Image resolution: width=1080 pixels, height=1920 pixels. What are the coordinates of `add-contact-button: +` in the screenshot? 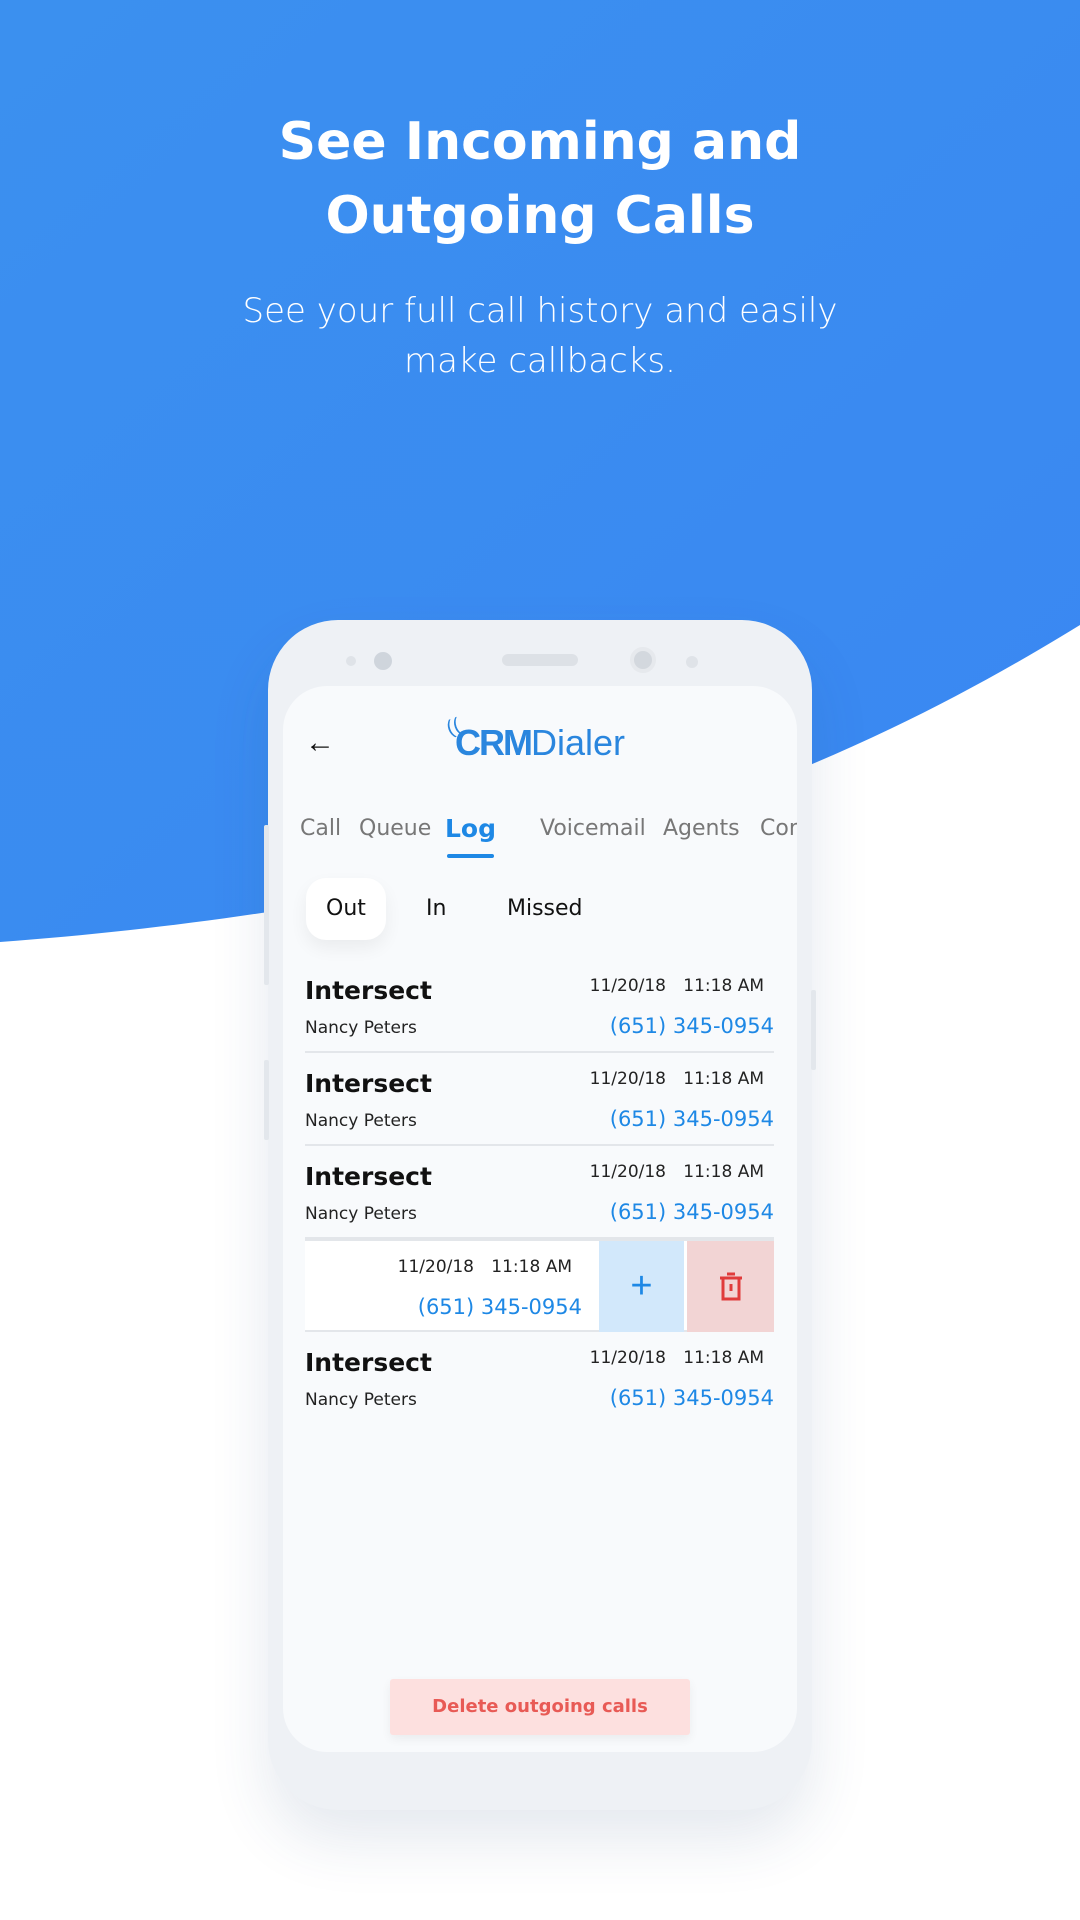 It's located at (641, 1286).